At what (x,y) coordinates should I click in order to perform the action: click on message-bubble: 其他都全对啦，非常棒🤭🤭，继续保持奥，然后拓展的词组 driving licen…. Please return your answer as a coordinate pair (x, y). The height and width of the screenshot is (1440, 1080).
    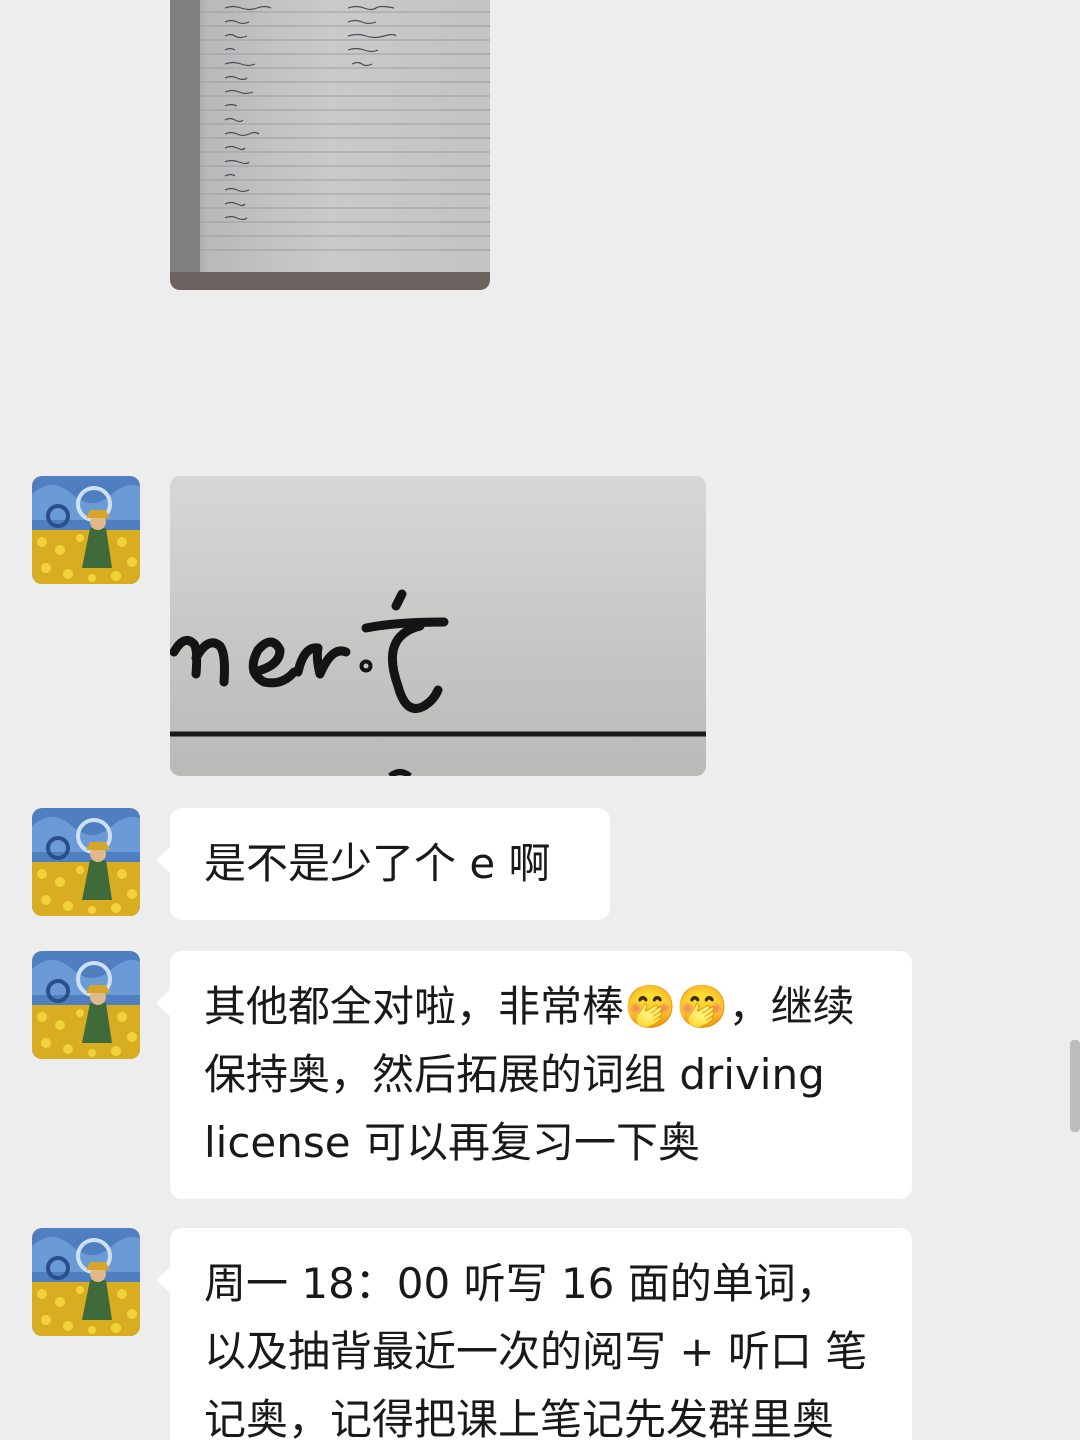
    Looking at the image, I should click on (534, 1075).